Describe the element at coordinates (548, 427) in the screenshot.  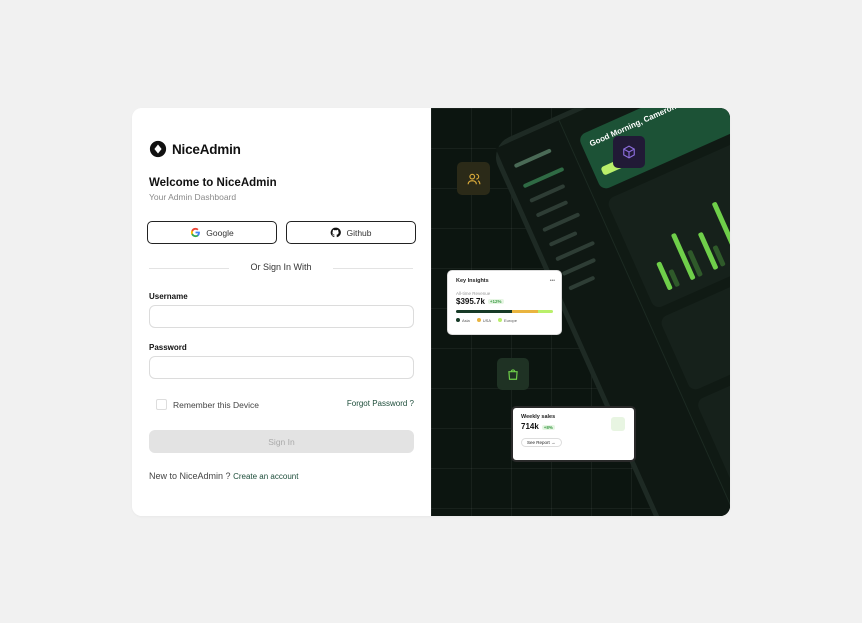
I see `weekly-sales-badge: +8%` at that location.